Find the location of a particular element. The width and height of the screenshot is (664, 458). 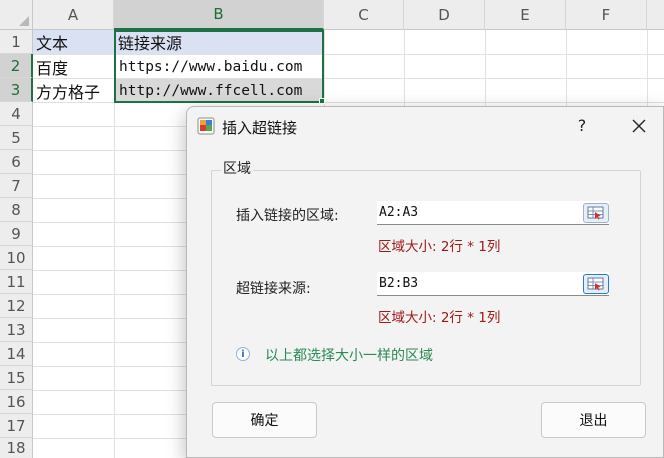

row-header-10: 10 is located at coordinates (16, 258).